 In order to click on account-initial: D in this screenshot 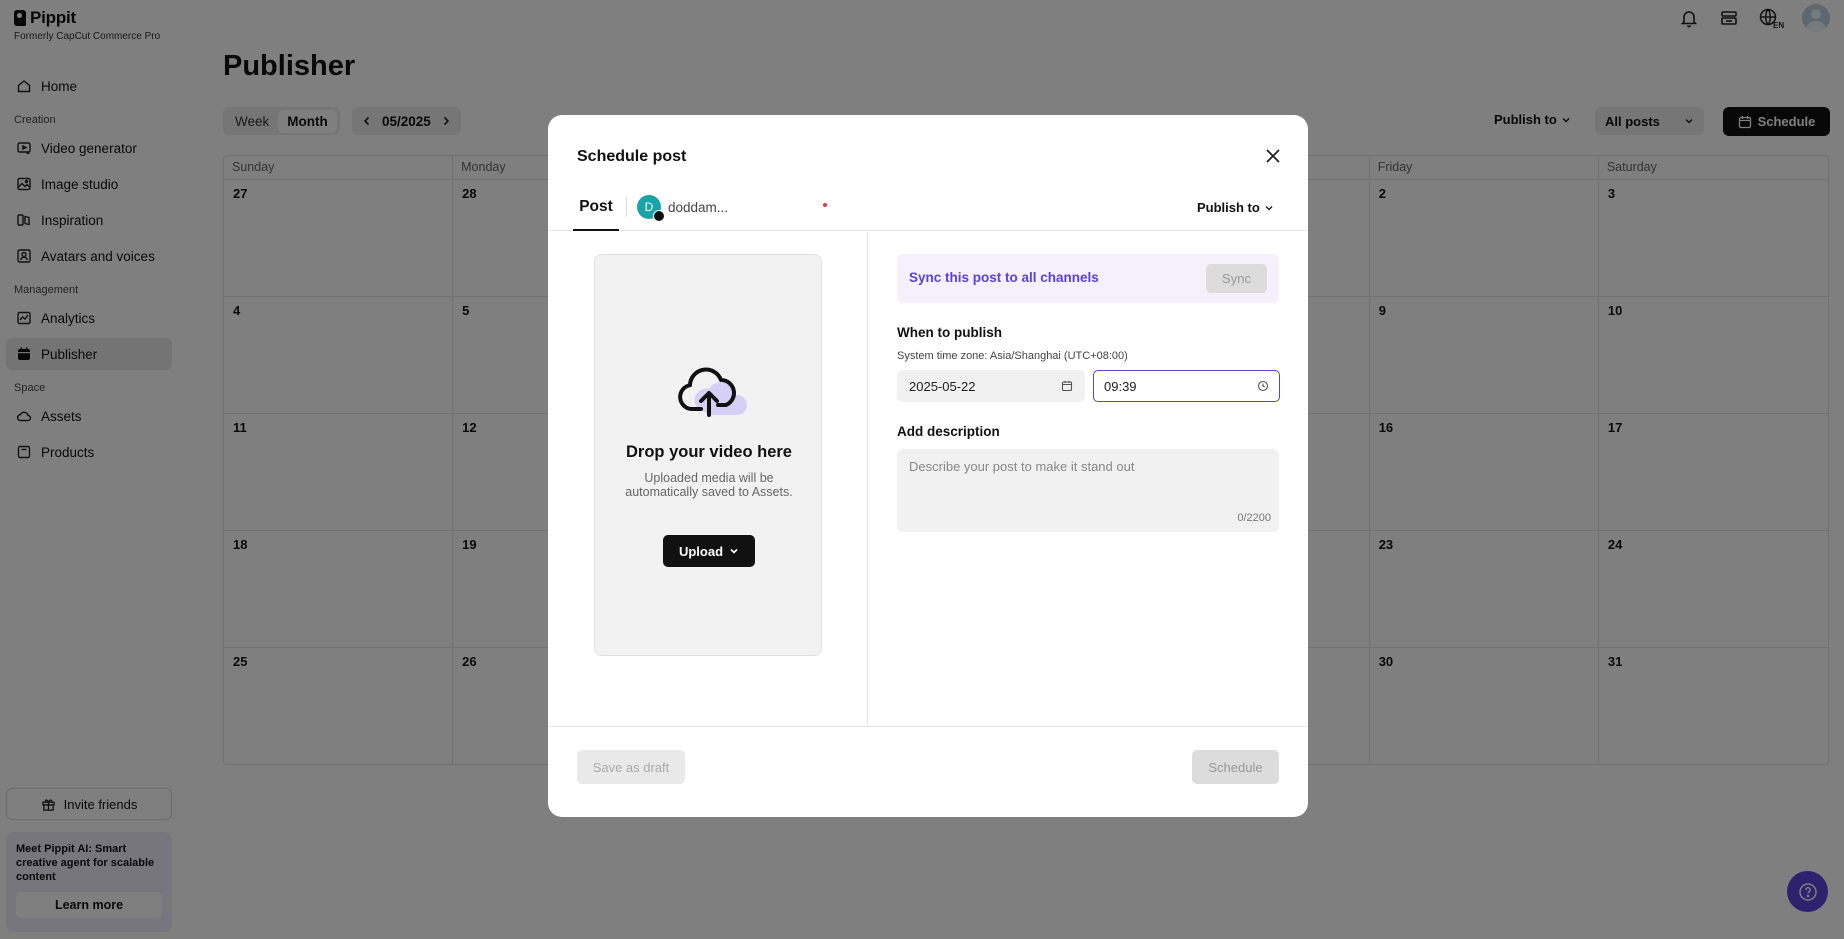, I will do `click(649, 207)`.